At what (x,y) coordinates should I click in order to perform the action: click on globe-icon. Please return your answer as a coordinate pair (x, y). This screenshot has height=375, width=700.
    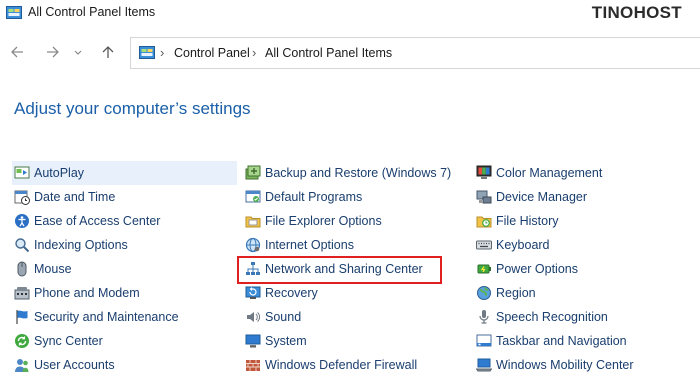
    Looking at the image, I should click on (484, 293).